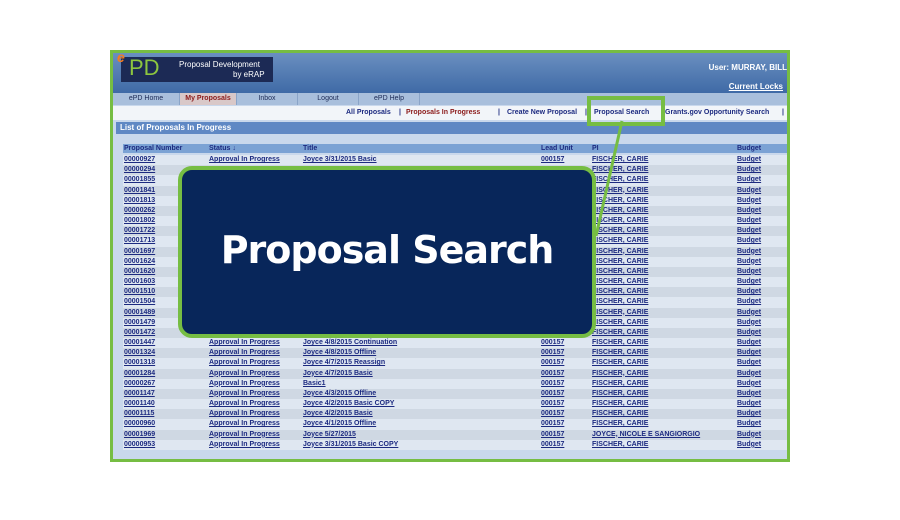 This screenshot has height=520, width=900. I want to click on callout-label: Proposal Search, so click(387, 250).